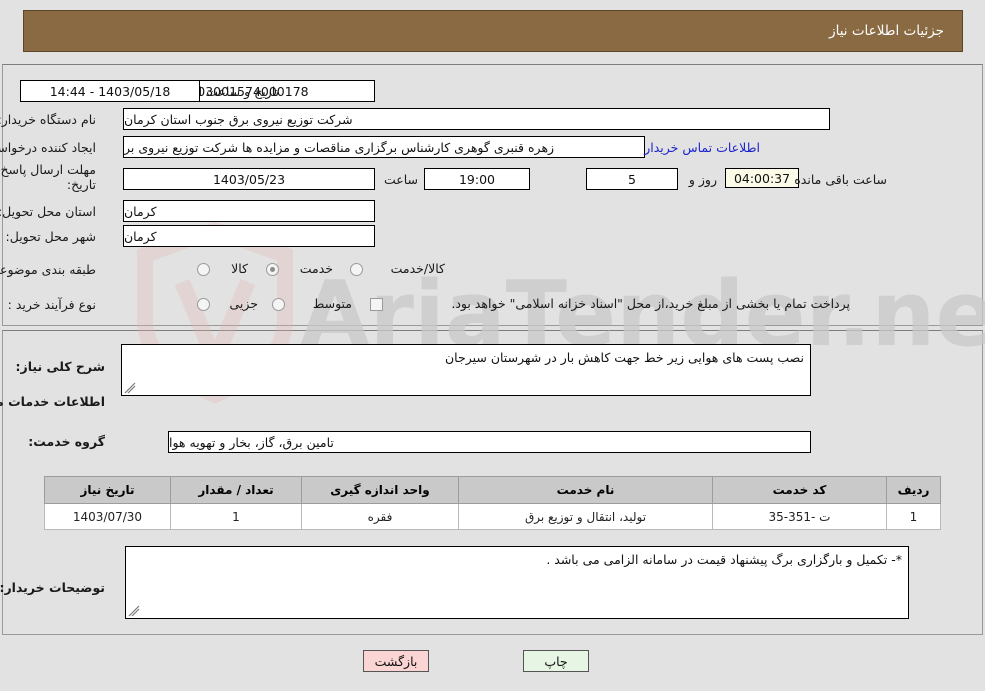  I want to click on service-group-label: گروه خدمت:, so click(66, 441).